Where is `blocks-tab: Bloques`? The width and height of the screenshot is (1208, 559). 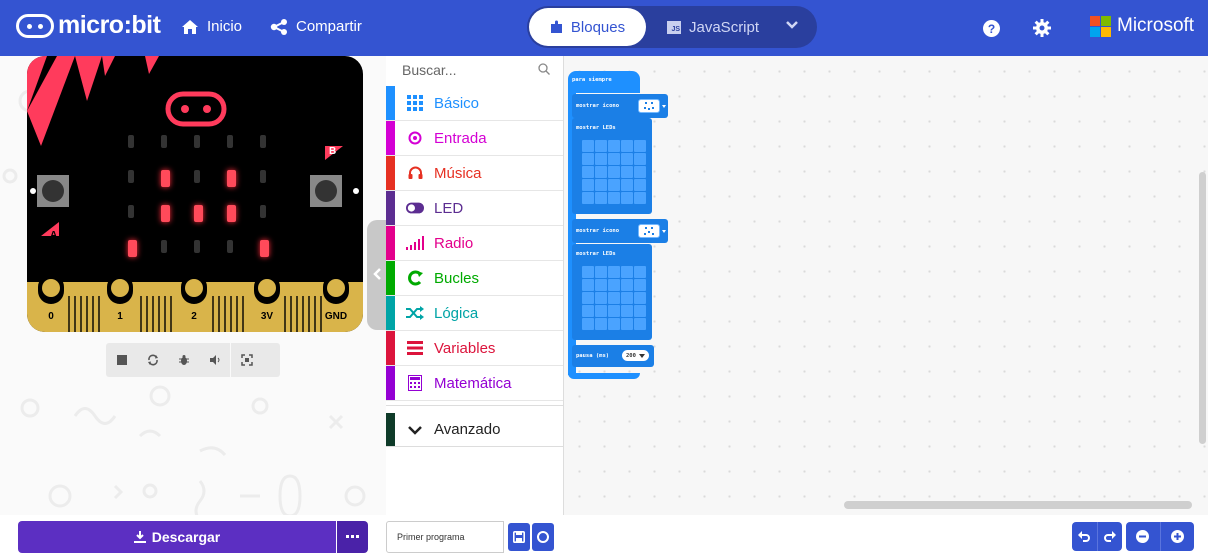 blocks-tab: Bloques is located at coordinates (587, 27).